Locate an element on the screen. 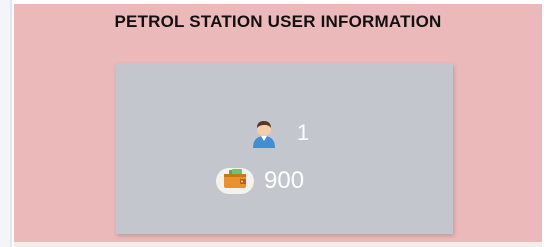 The height and width of the screenshot is (247, 548). left-edge-divider is located at coordinates (6, 123).